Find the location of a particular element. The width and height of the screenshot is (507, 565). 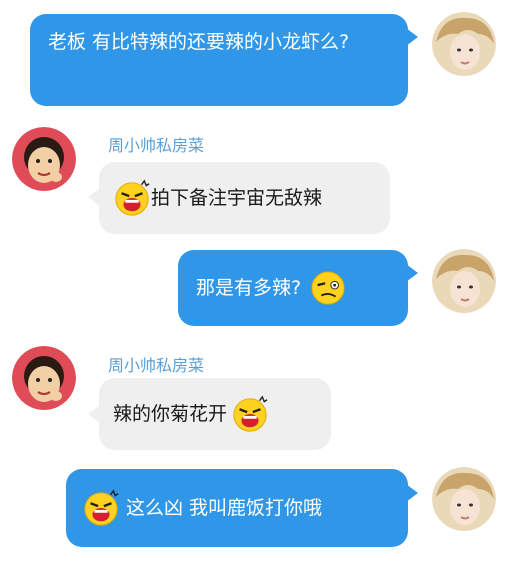

message-text: 这么凶 我叫鹿饭打你哦 is located at coordinates (224, 508).